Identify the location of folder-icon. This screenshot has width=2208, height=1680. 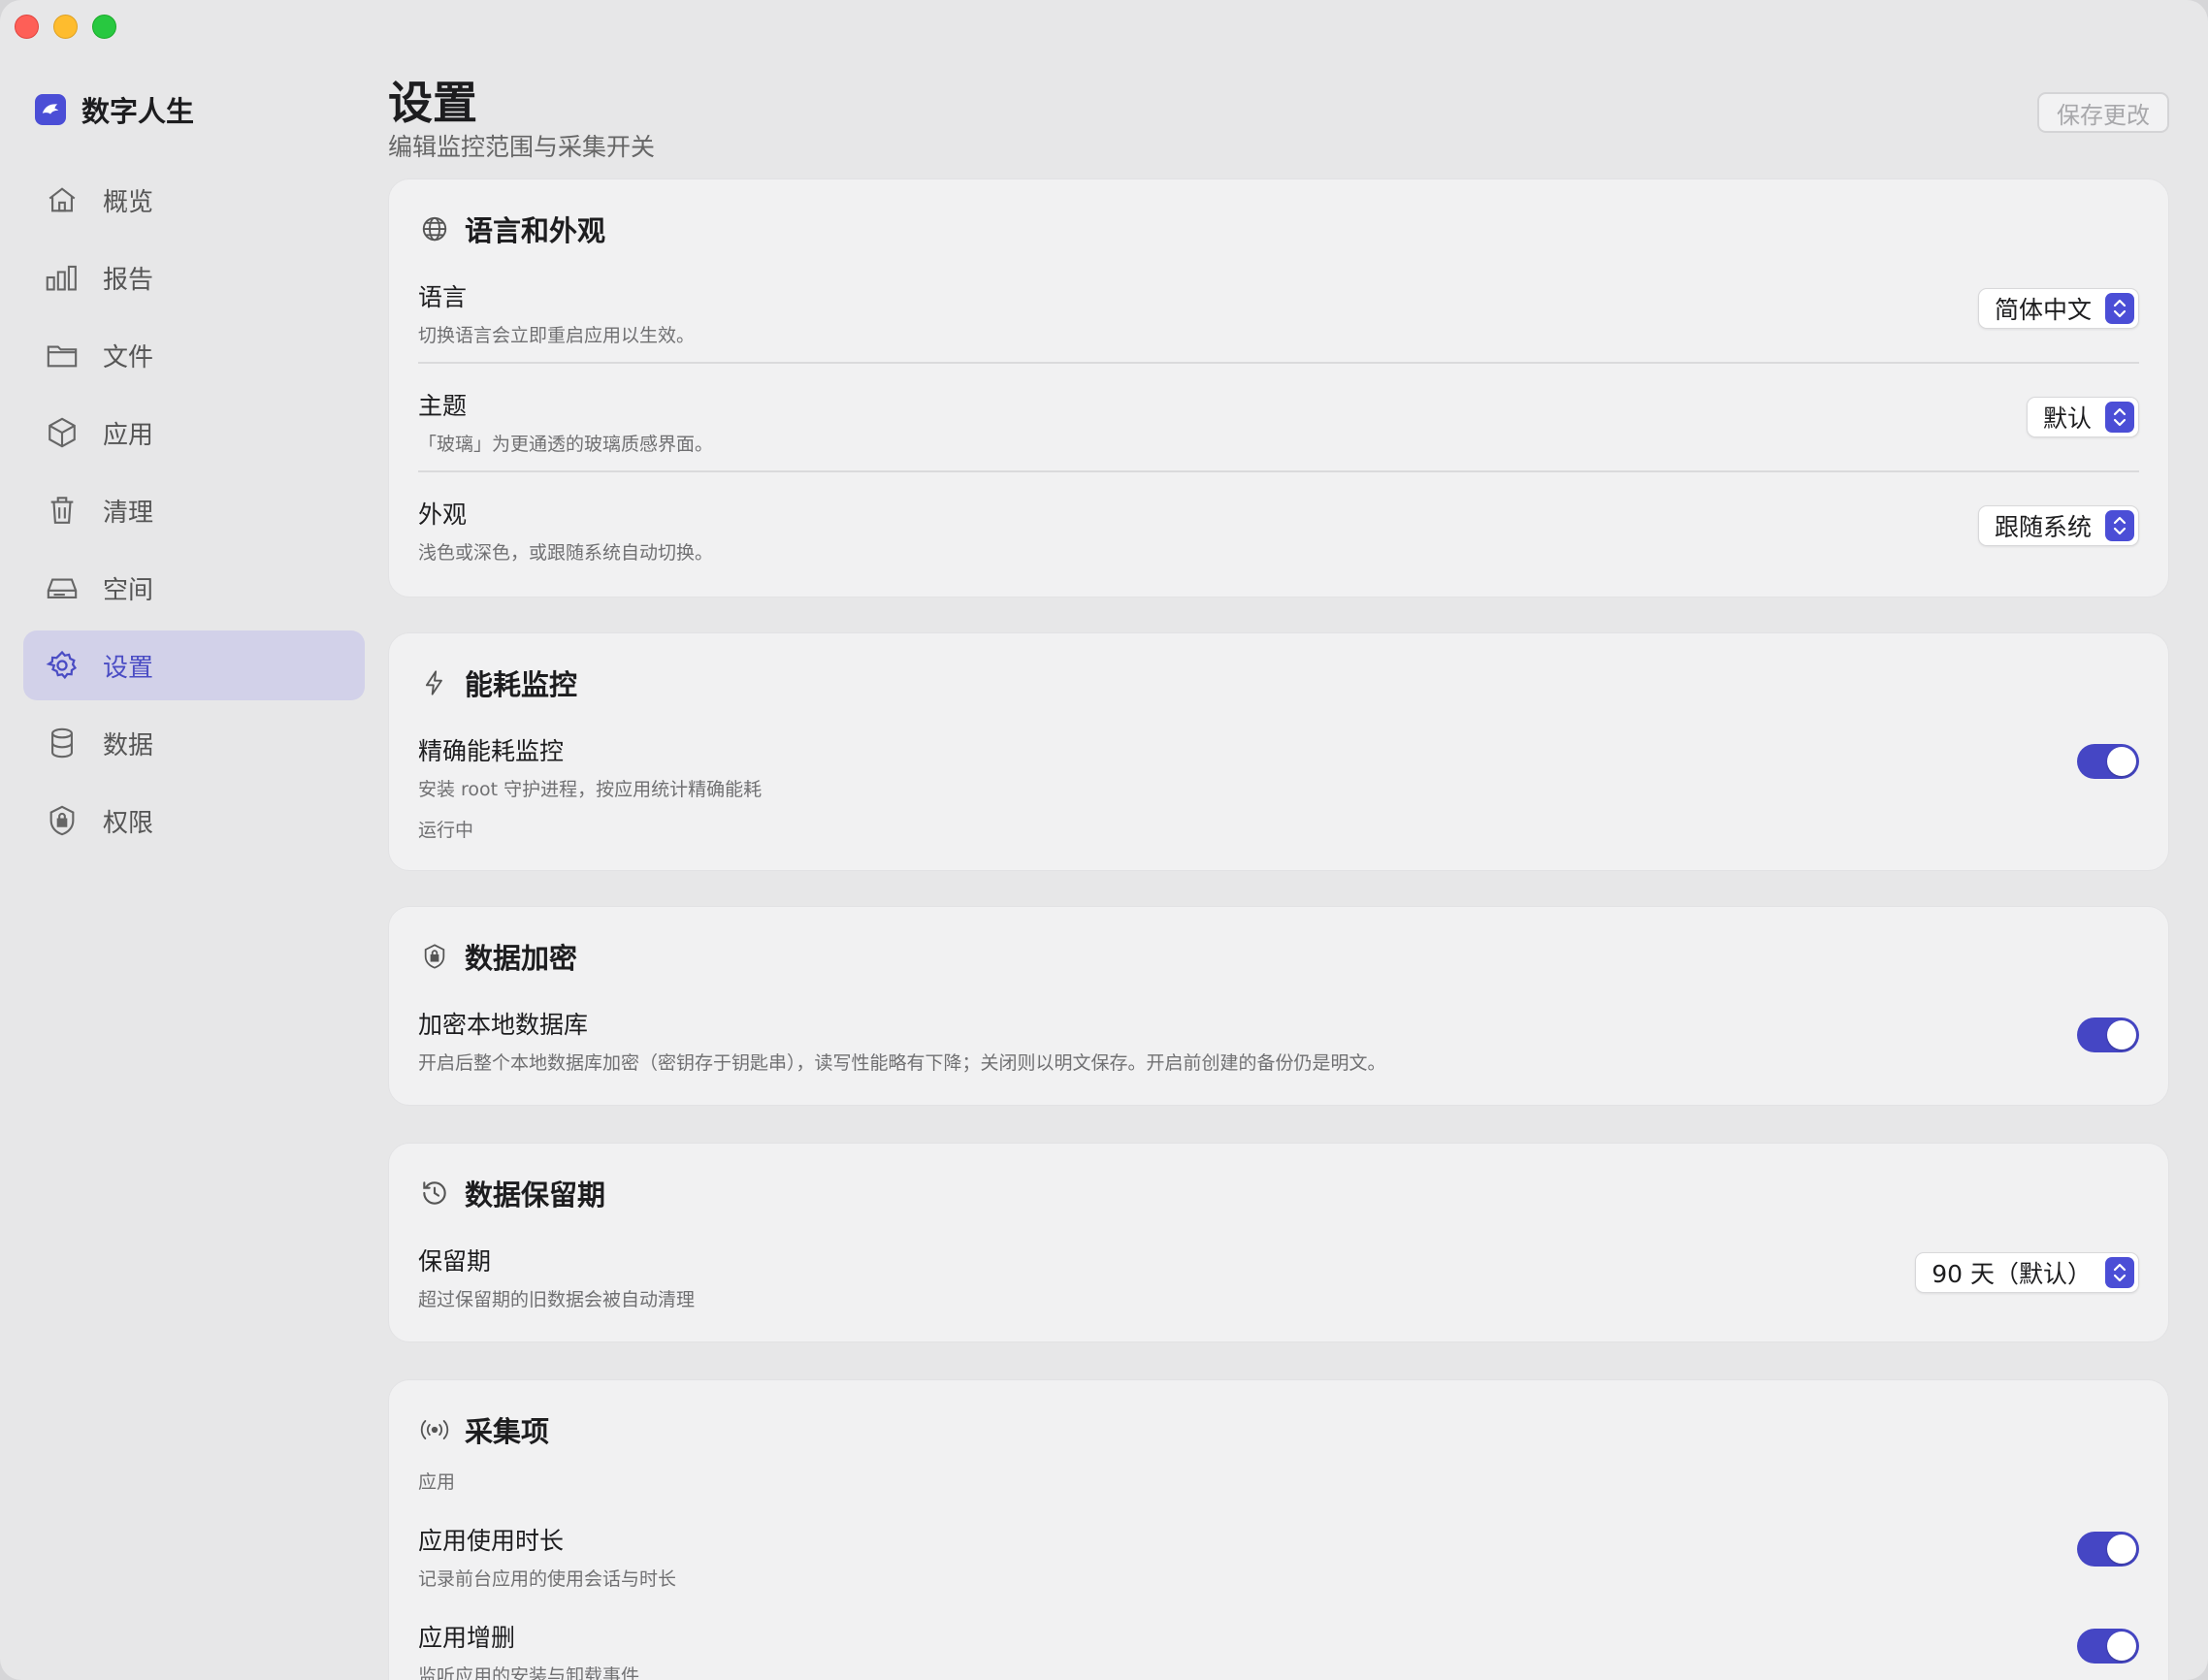
(63, 355).